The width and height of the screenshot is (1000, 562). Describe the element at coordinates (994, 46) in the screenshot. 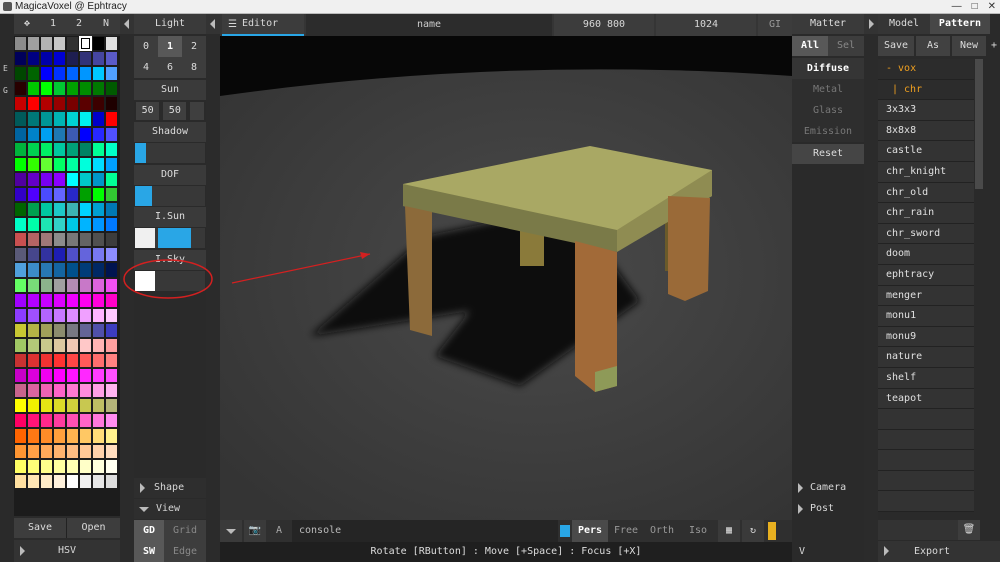

I see `add-button: +` at that location.